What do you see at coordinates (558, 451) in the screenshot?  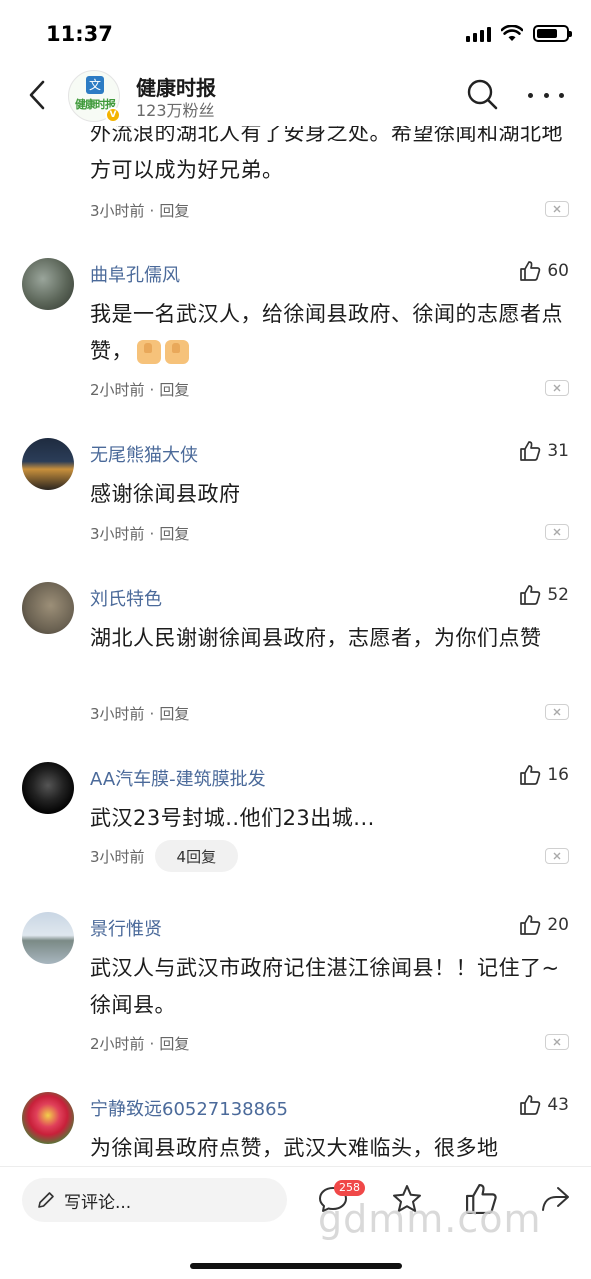 I see `like-count: 31` at bounding box center [558, 451].